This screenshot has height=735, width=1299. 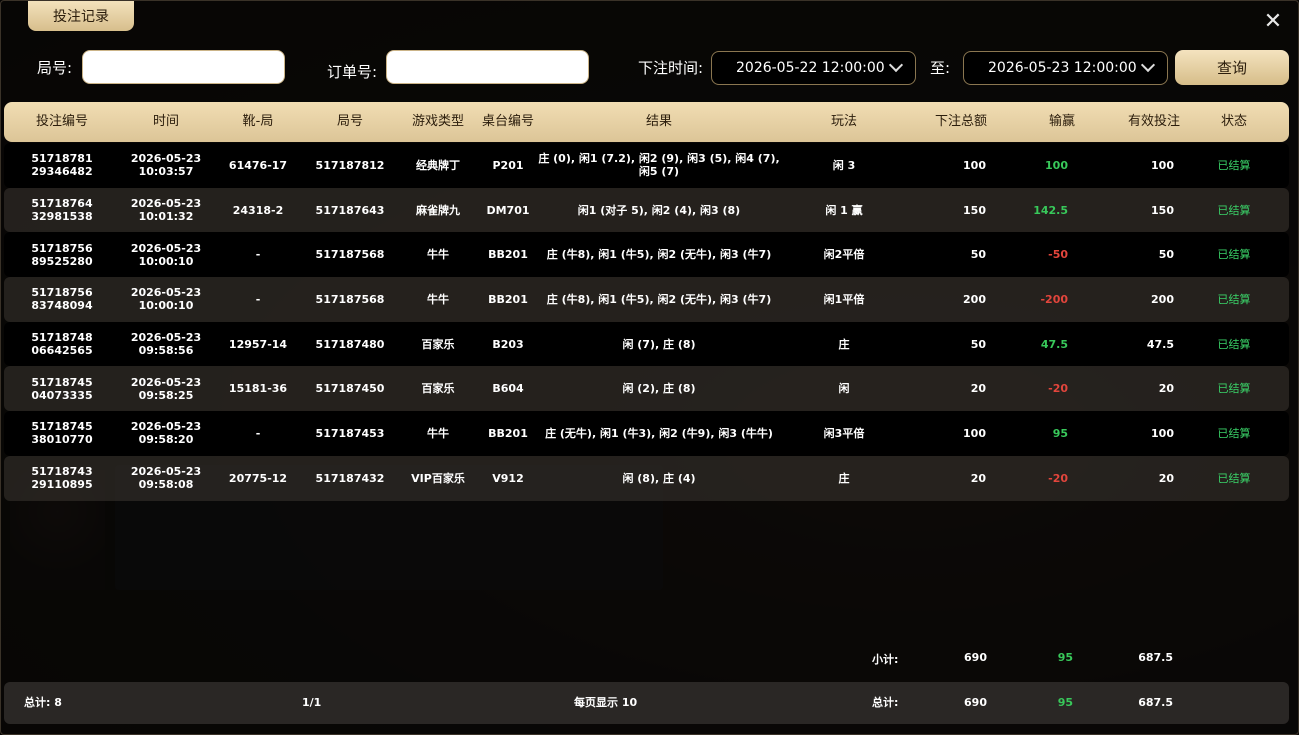 I want to click on cell-bet-id: 51718743 29110895, so click(x=62, y=478).